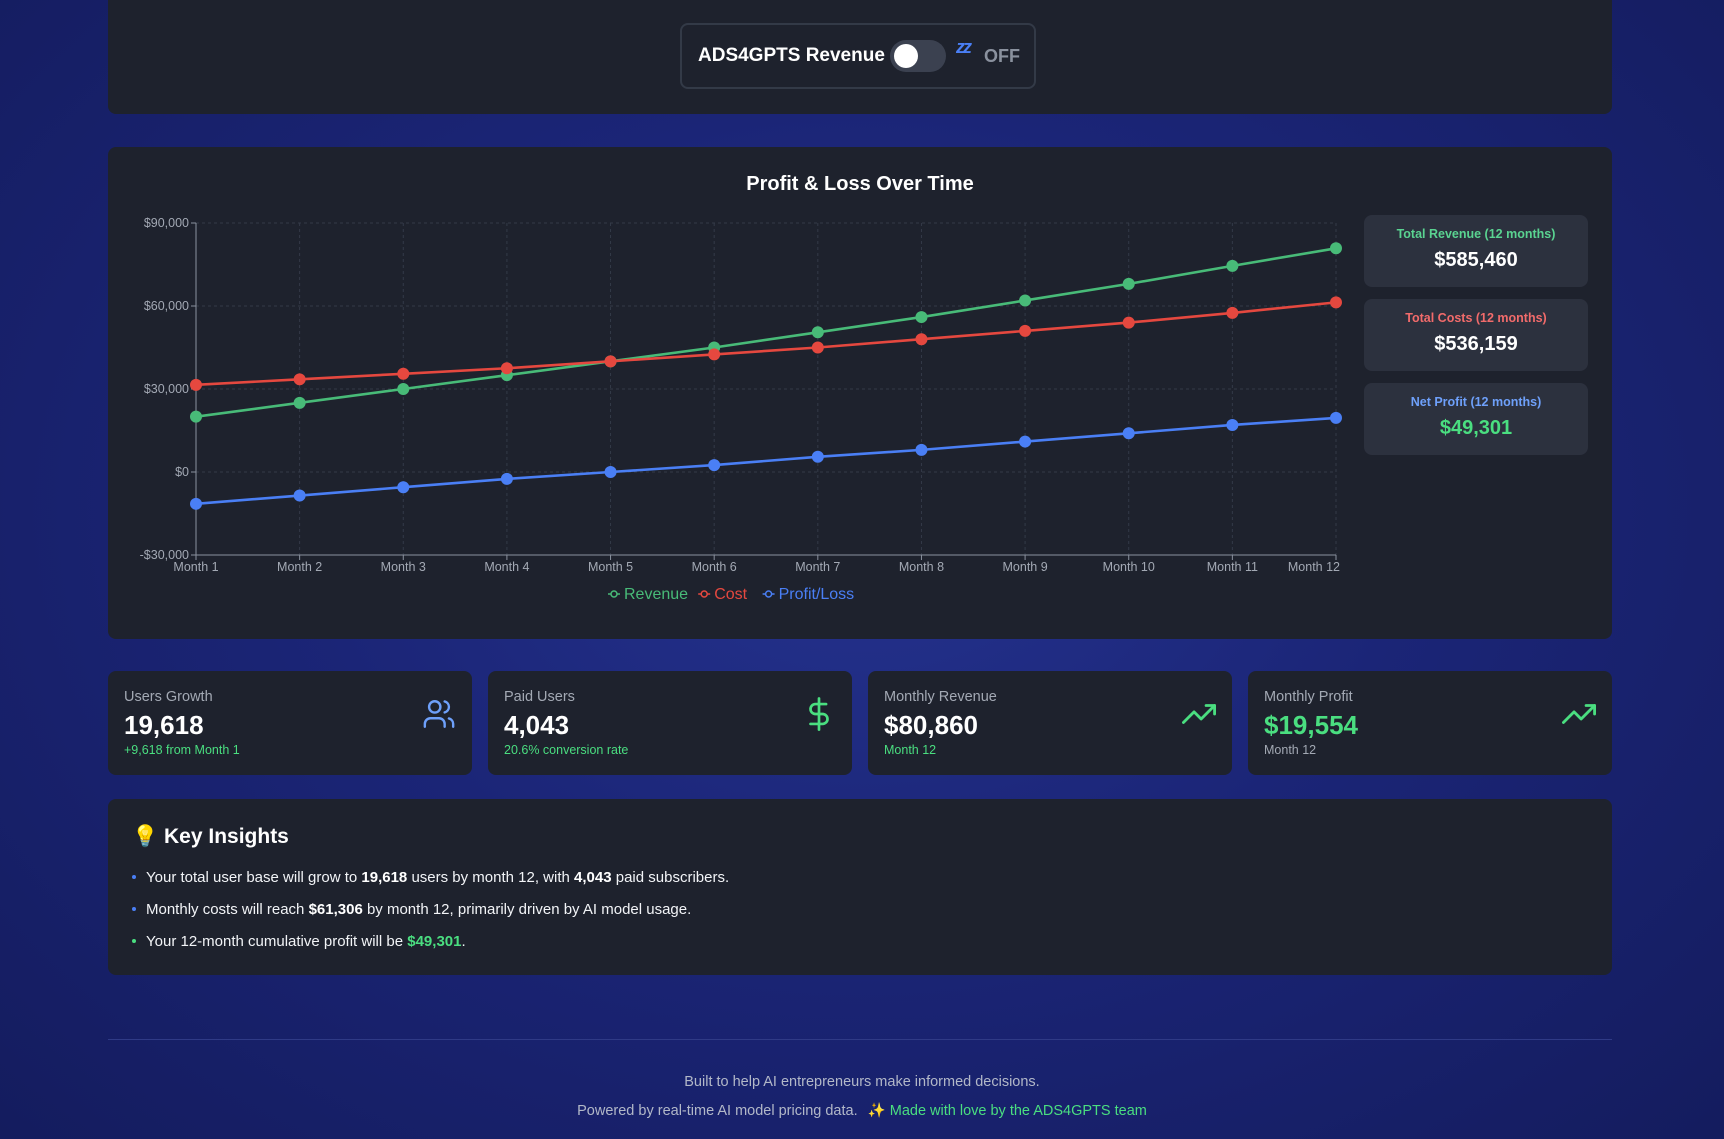 The height and width of the screenshot is (1139, 1724). What do you see at coordinates (1002, 56) in the screenshot?
I see `toggle-state-label: OFF` at bounding box center [1002, 56].